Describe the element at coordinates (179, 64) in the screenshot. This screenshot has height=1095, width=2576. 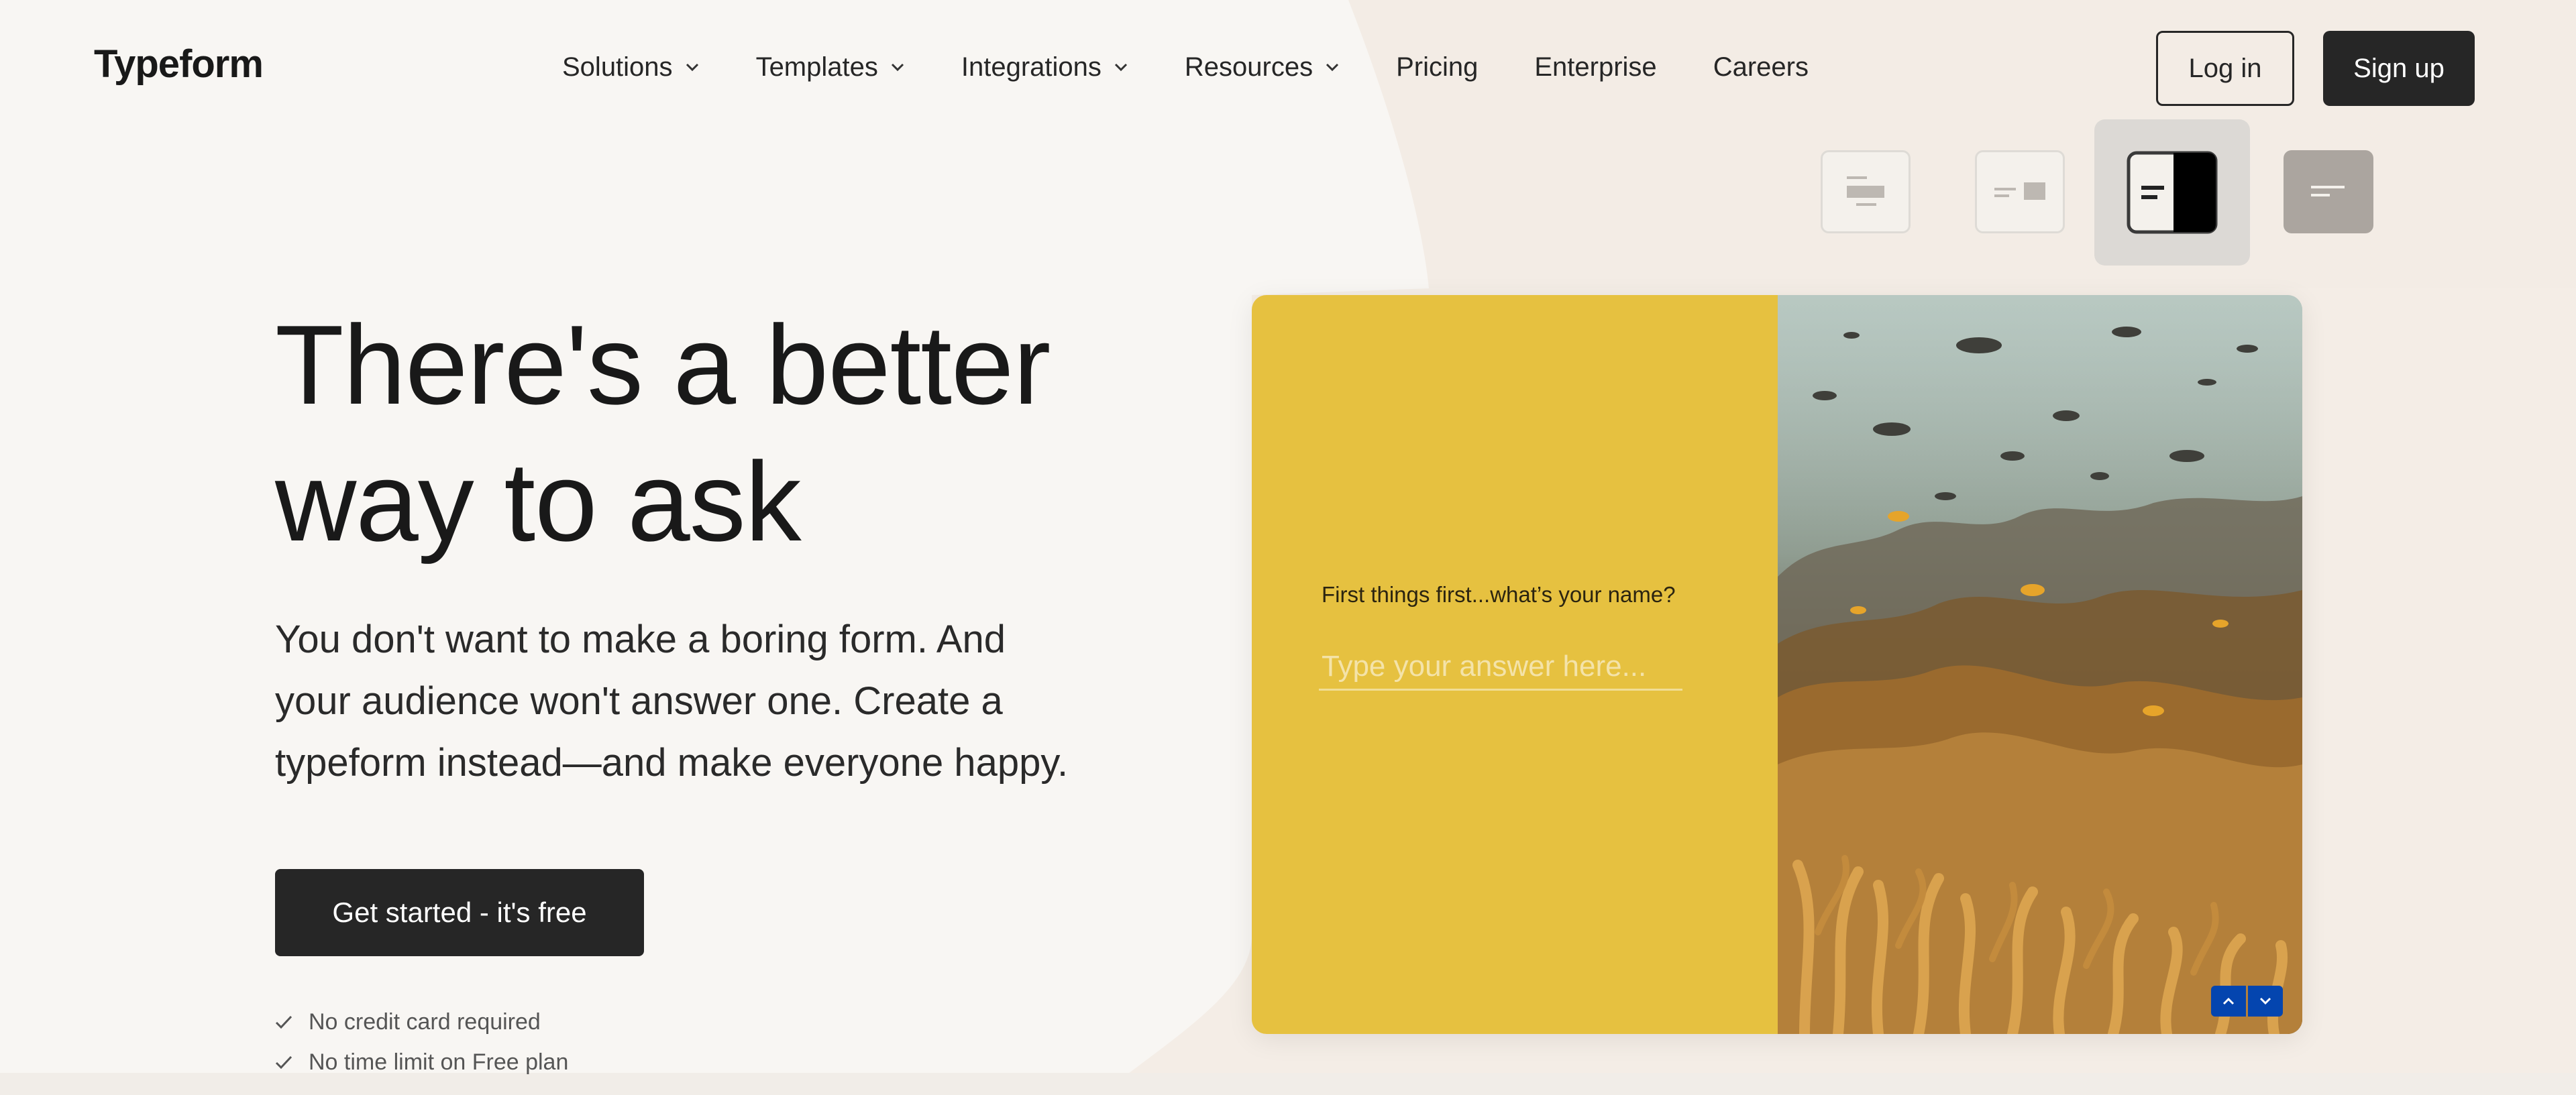
I see `typeform-logo: Typeform` at that location.